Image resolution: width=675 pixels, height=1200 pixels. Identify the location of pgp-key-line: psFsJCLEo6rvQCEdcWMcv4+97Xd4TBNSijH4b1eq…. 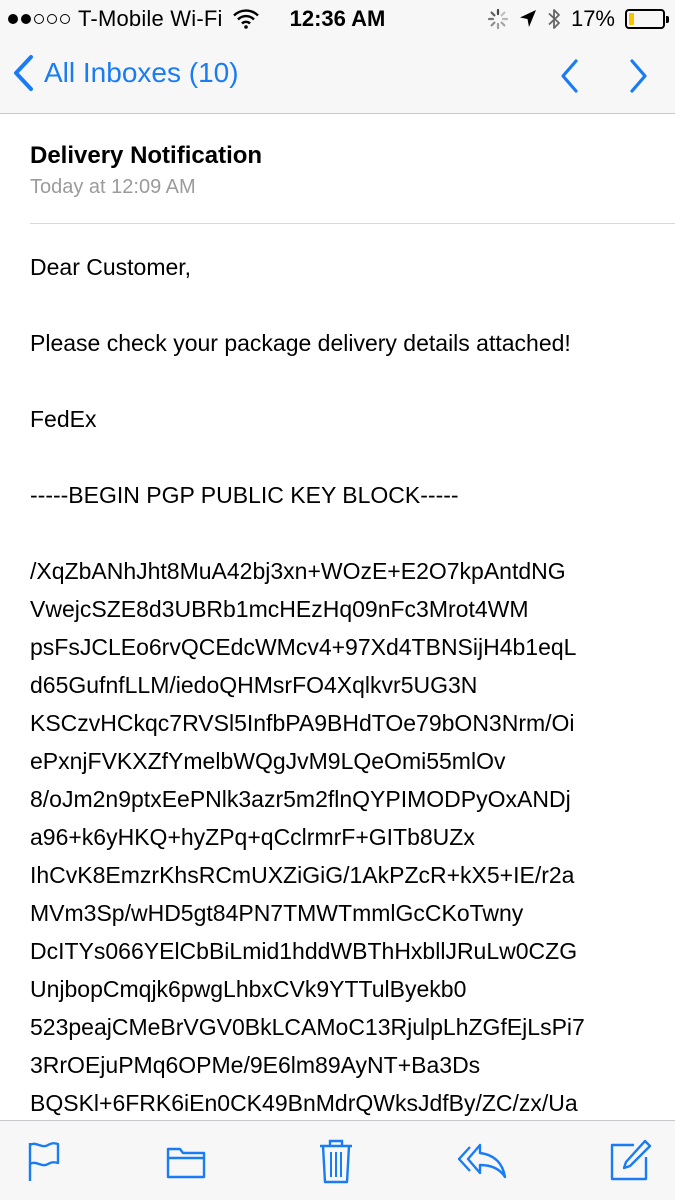
(303, 647).